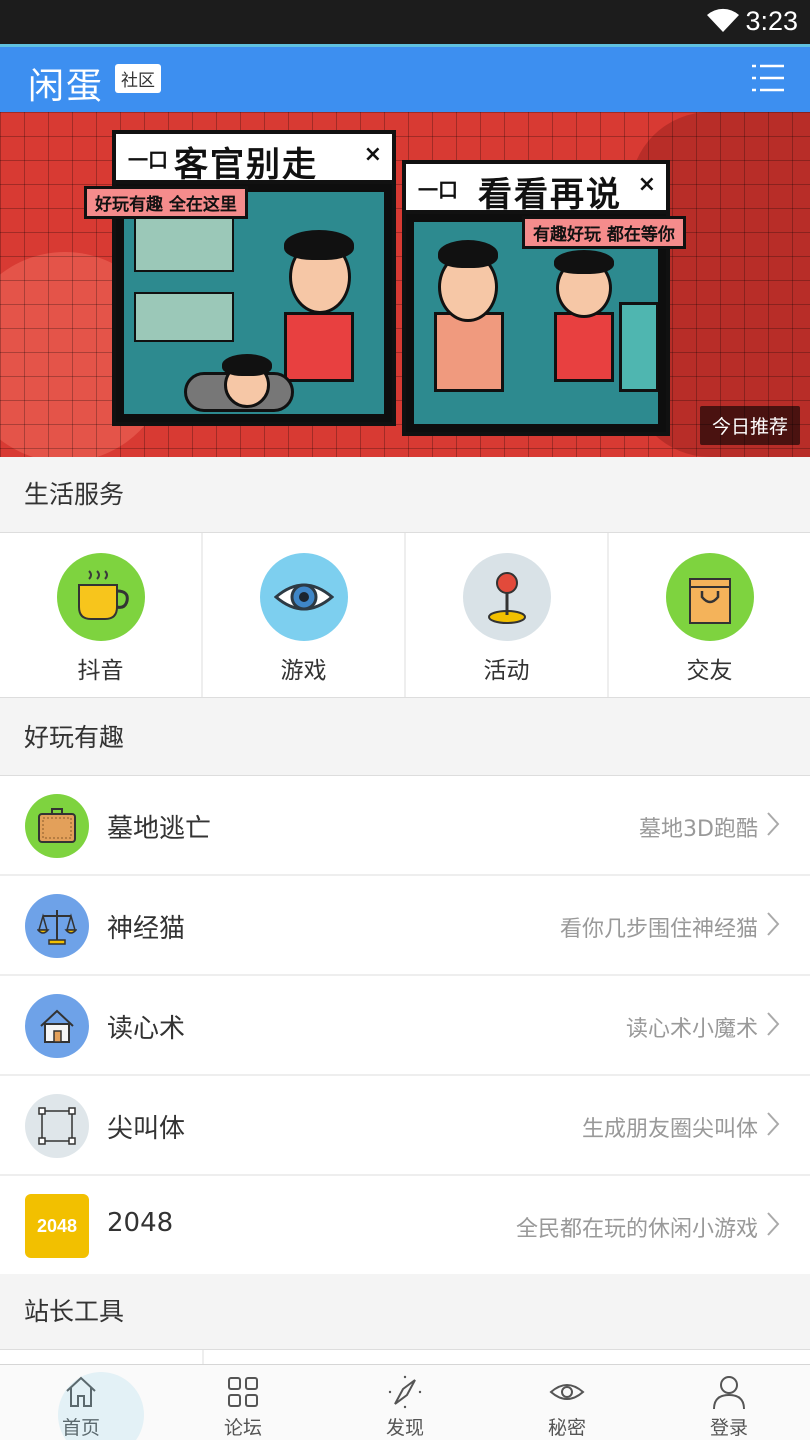  I want to click on nav-label: 发现, so click(404, 1428).